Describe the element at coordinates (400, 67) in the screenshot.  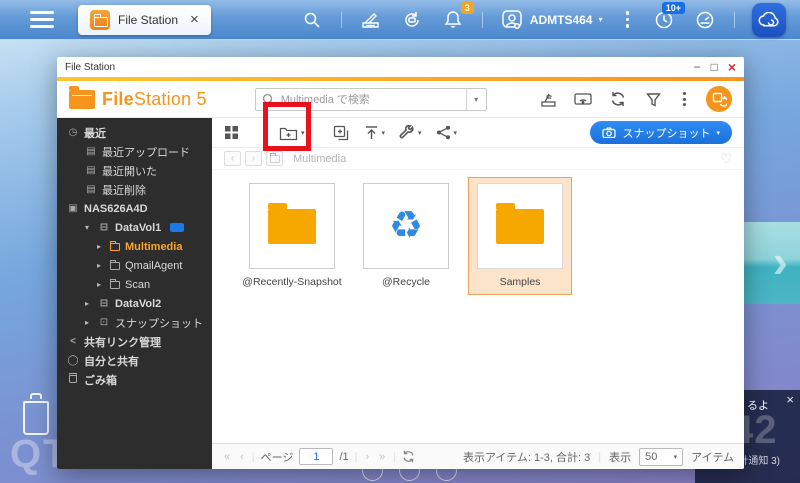
I see `window-titlebar: File Station − □ ×` at that location.